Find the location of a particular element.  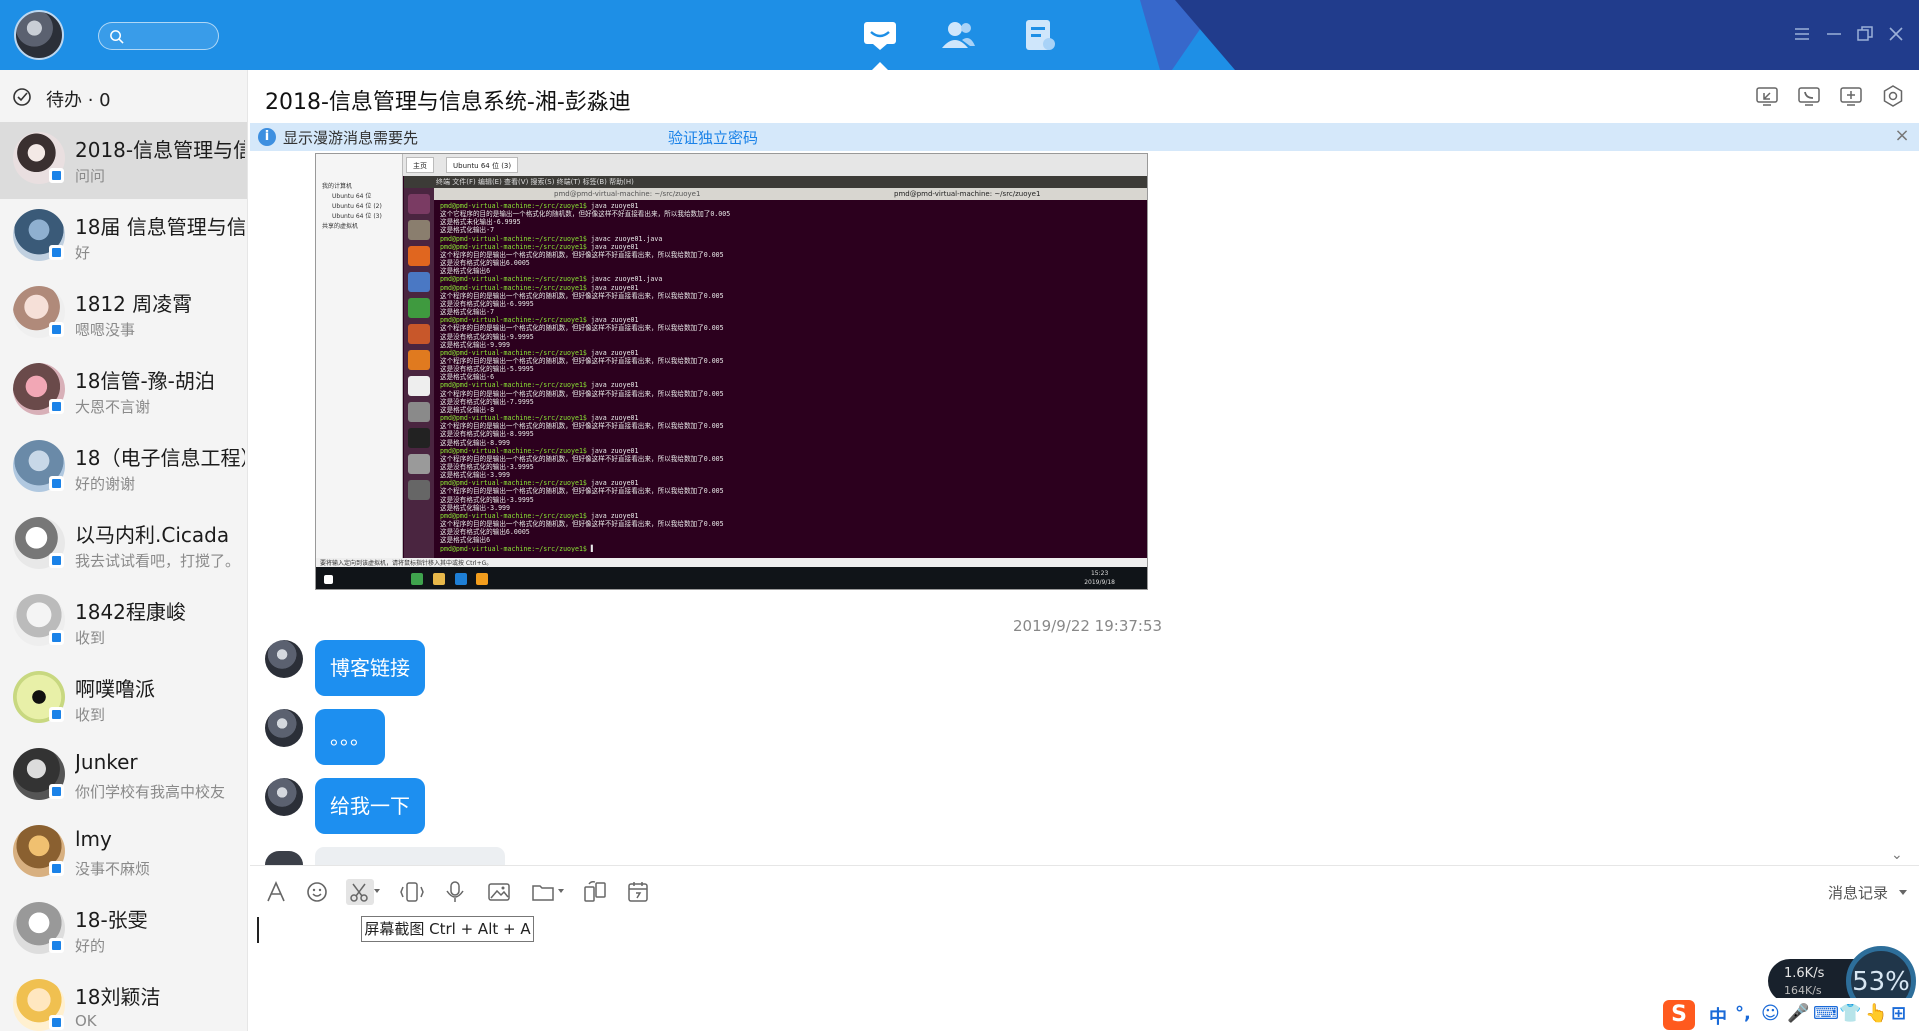

vm-tab-ubuntu: Ubuntu 64 位 (3) is located at coordinates (482, 165).